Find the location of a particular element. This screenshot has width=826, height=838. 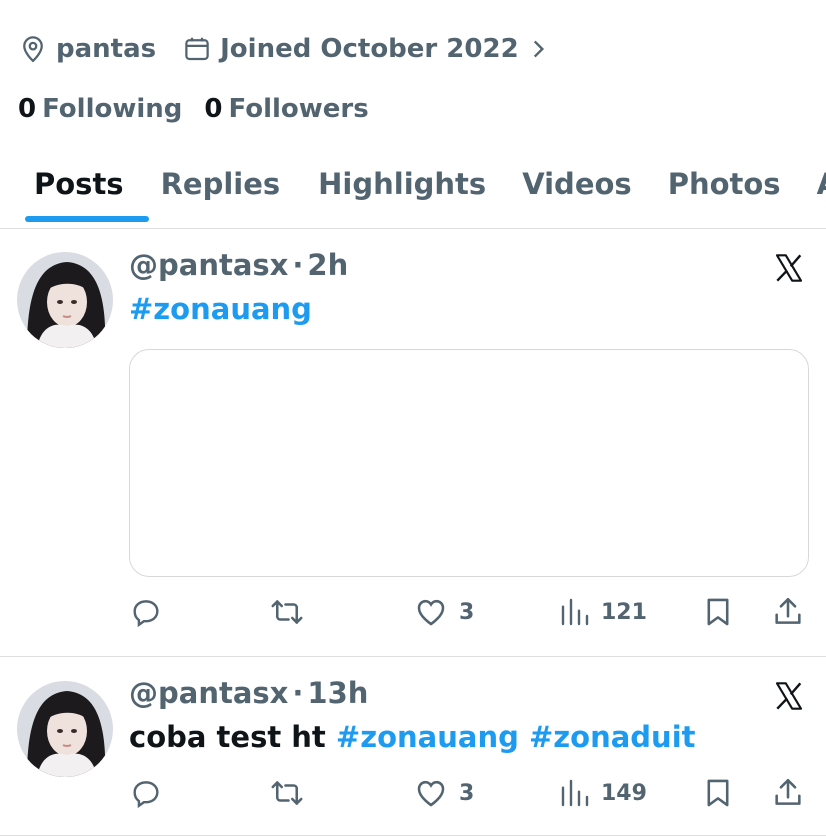

tabs-divider is located at coordinates (413, 228).